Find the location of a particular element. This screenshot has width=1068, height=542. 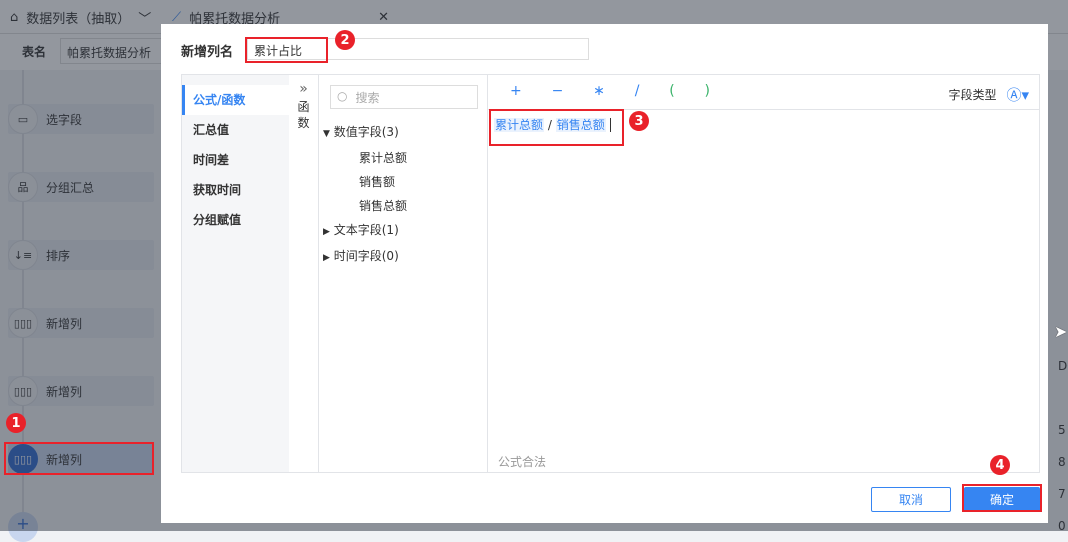

function-toggle: » 函数 is located at coordinates (304, 273).